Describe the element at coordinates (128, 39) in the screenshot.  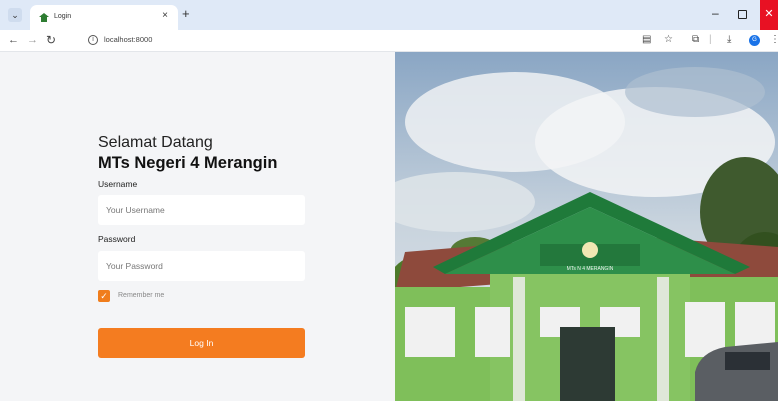
I see `address-bar: localhost:8000` at that location.